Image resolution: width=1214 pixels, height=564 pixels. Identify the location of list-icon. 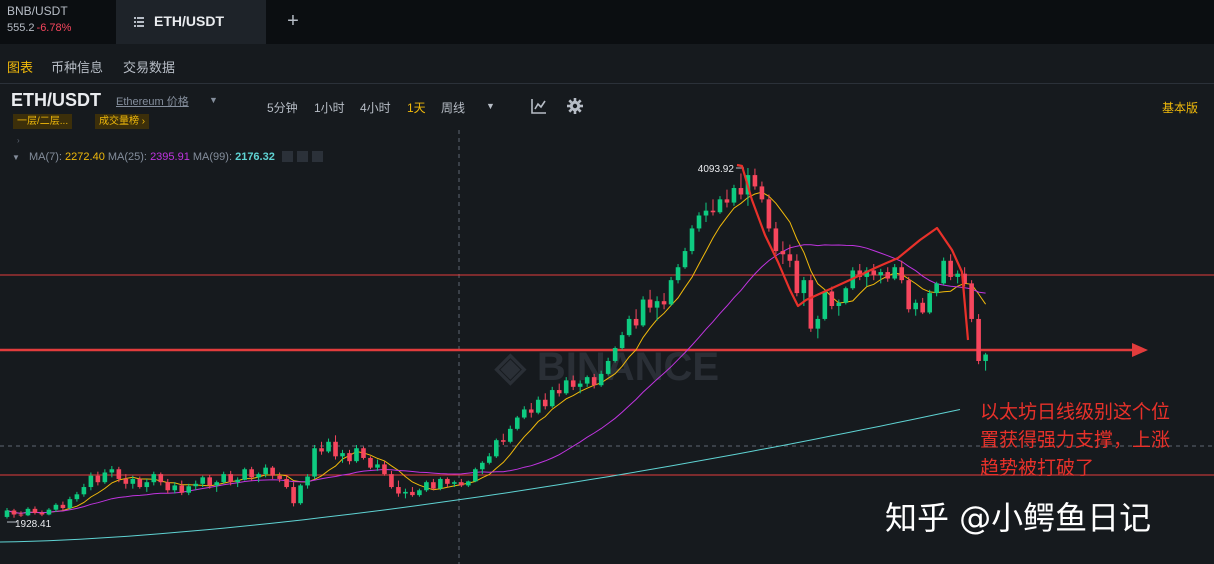
(139, 22).